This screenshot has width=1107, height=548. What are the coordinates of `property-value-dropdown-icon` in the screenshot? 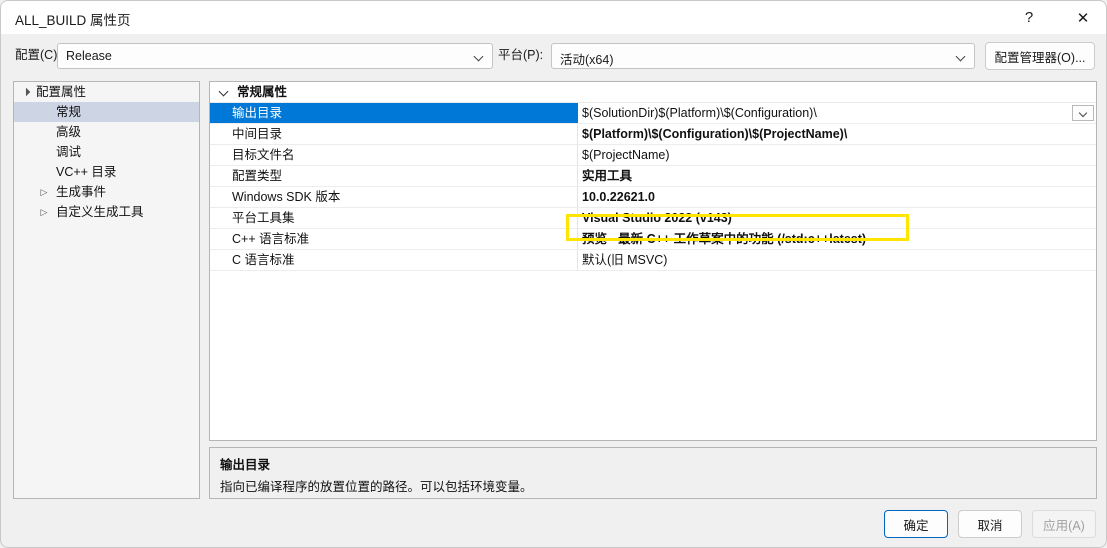 It's located at (1083, 113).